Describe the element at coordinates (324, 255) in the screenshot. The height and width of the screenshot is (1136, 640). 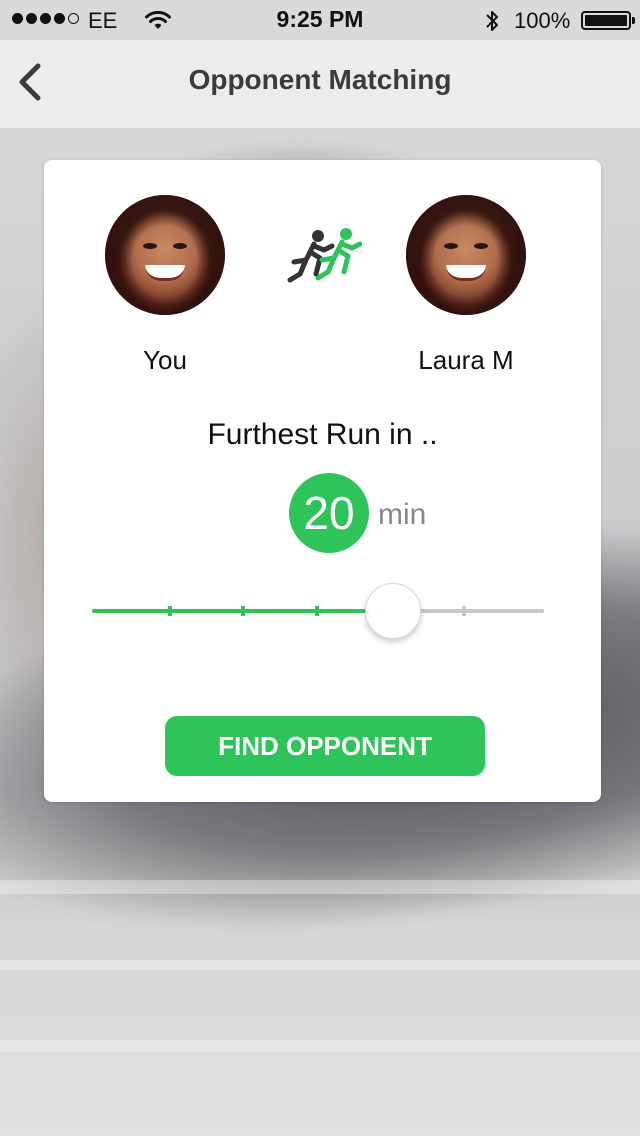
I see `runners-icon` at that location.